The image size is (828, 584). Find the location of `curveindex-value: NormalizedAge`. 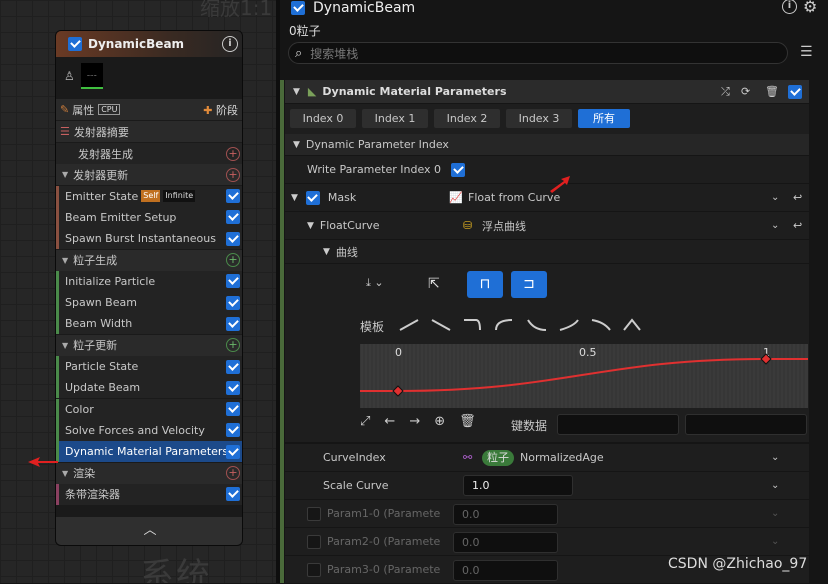

curveindex-value: NormalizedAge is located at coordinates (562, 457).